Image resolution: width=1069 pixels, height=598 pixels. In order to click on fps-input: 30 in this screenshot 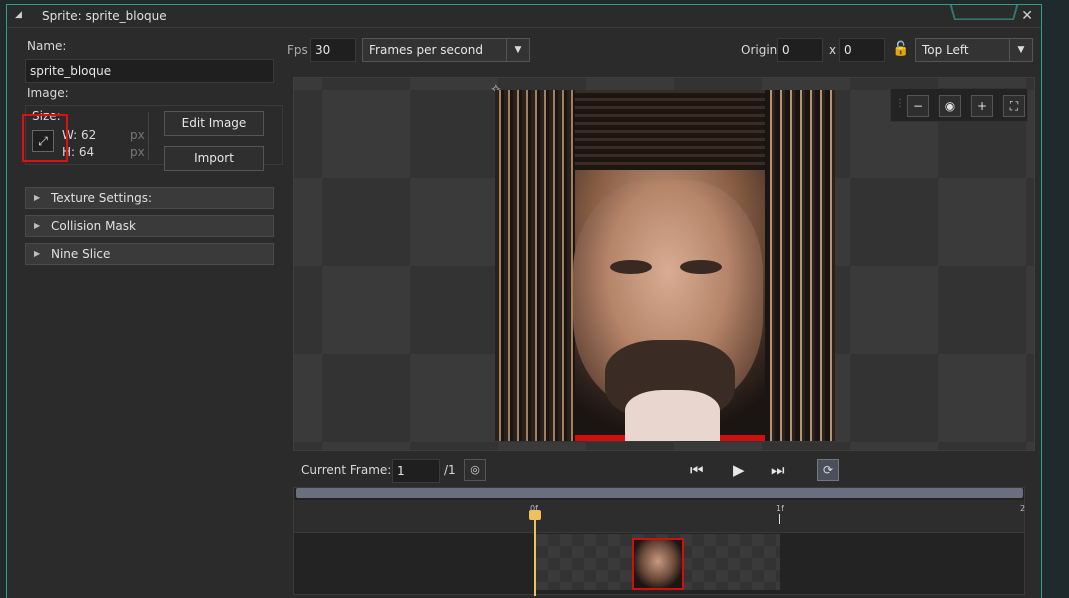, I will do `click(333, 50)`.